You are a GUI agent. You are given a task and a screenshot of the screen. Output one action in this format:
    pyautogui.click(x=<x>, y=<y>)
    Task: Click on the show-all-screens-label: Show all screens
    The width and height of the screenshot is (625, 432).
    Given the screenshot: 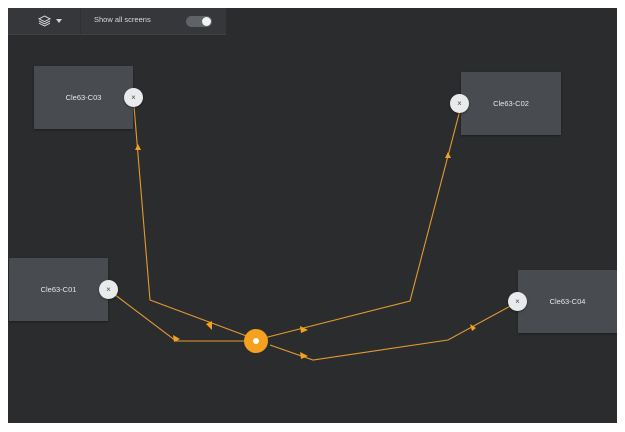 What is the action you would take?
    pyautogui.click(x=122, y=19)
    